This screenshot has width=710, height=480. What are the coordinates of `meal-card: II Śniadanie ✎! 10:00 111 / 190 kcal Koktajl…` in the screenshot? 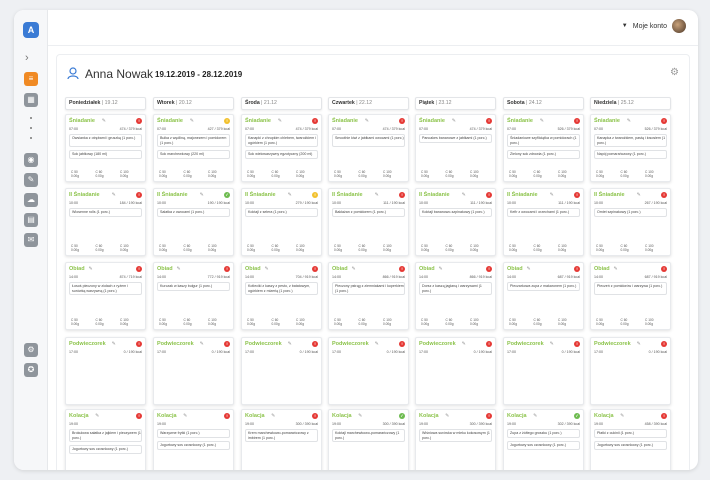 It's located at (455, 222).